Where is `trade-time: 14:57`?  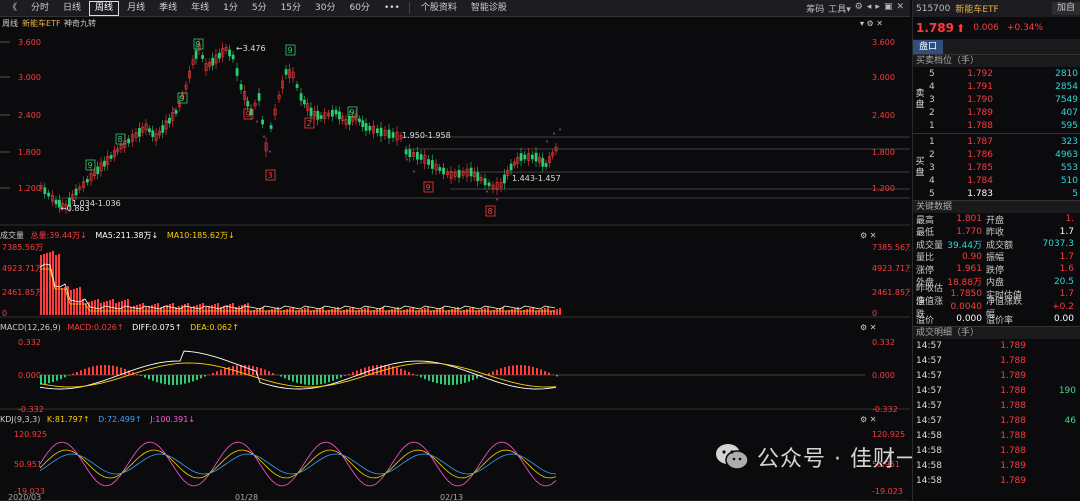
trade-time: 14:57 is located at coordinates (929, 376).